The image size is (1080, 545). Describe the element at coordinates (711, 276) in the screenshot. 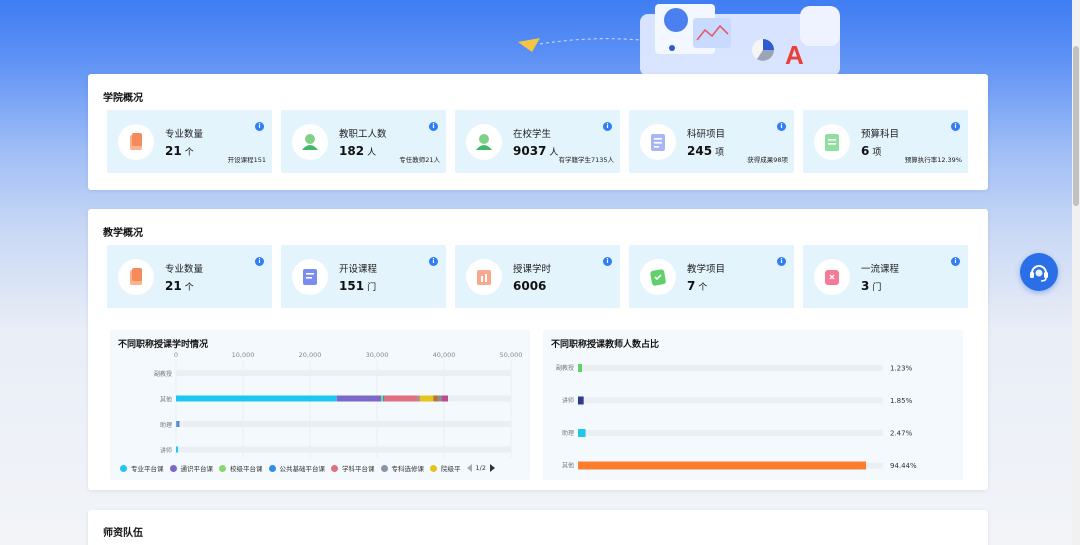

I see `stat-card-projects: 教学项目 7个 i` at that location.